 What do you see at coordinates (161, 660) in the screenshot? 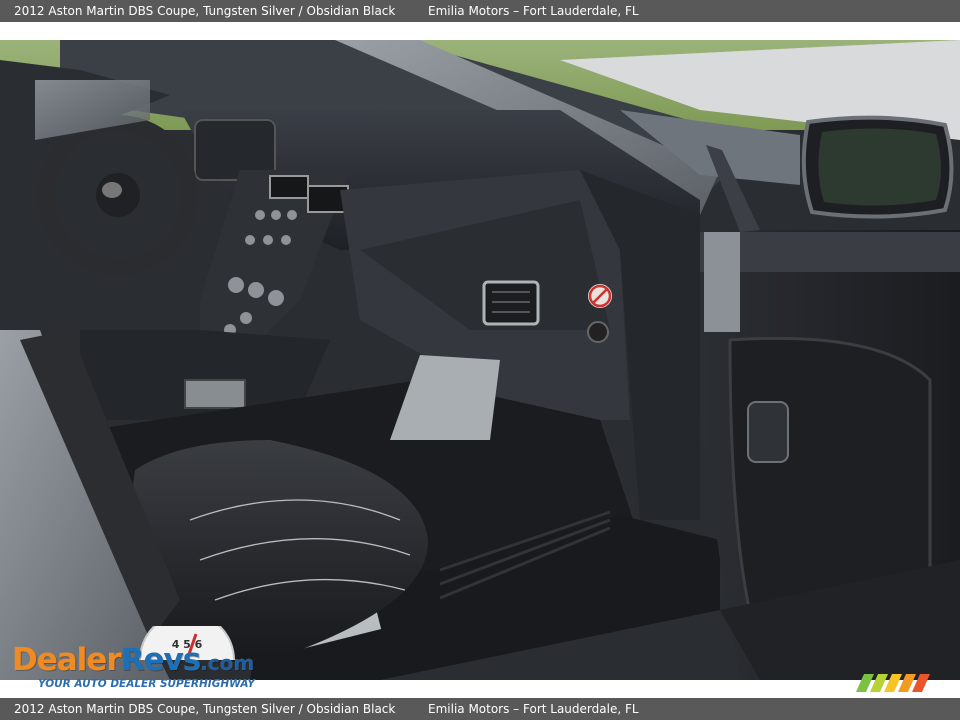
I see `brand-revs: Revs` at bounding box center [161, 660].